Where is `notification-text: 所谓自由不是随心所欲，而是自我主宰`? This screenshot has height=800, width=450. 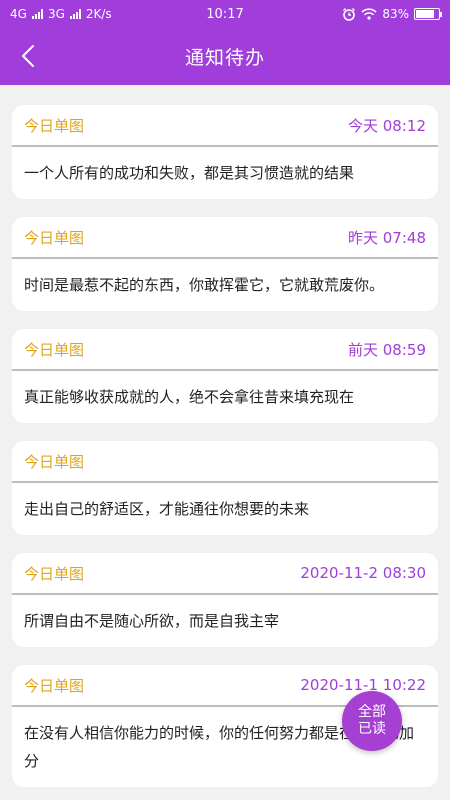 notification-text: 所谓自由不是随心所欲，而是自我主宰 is located at coordinates (152, 621).